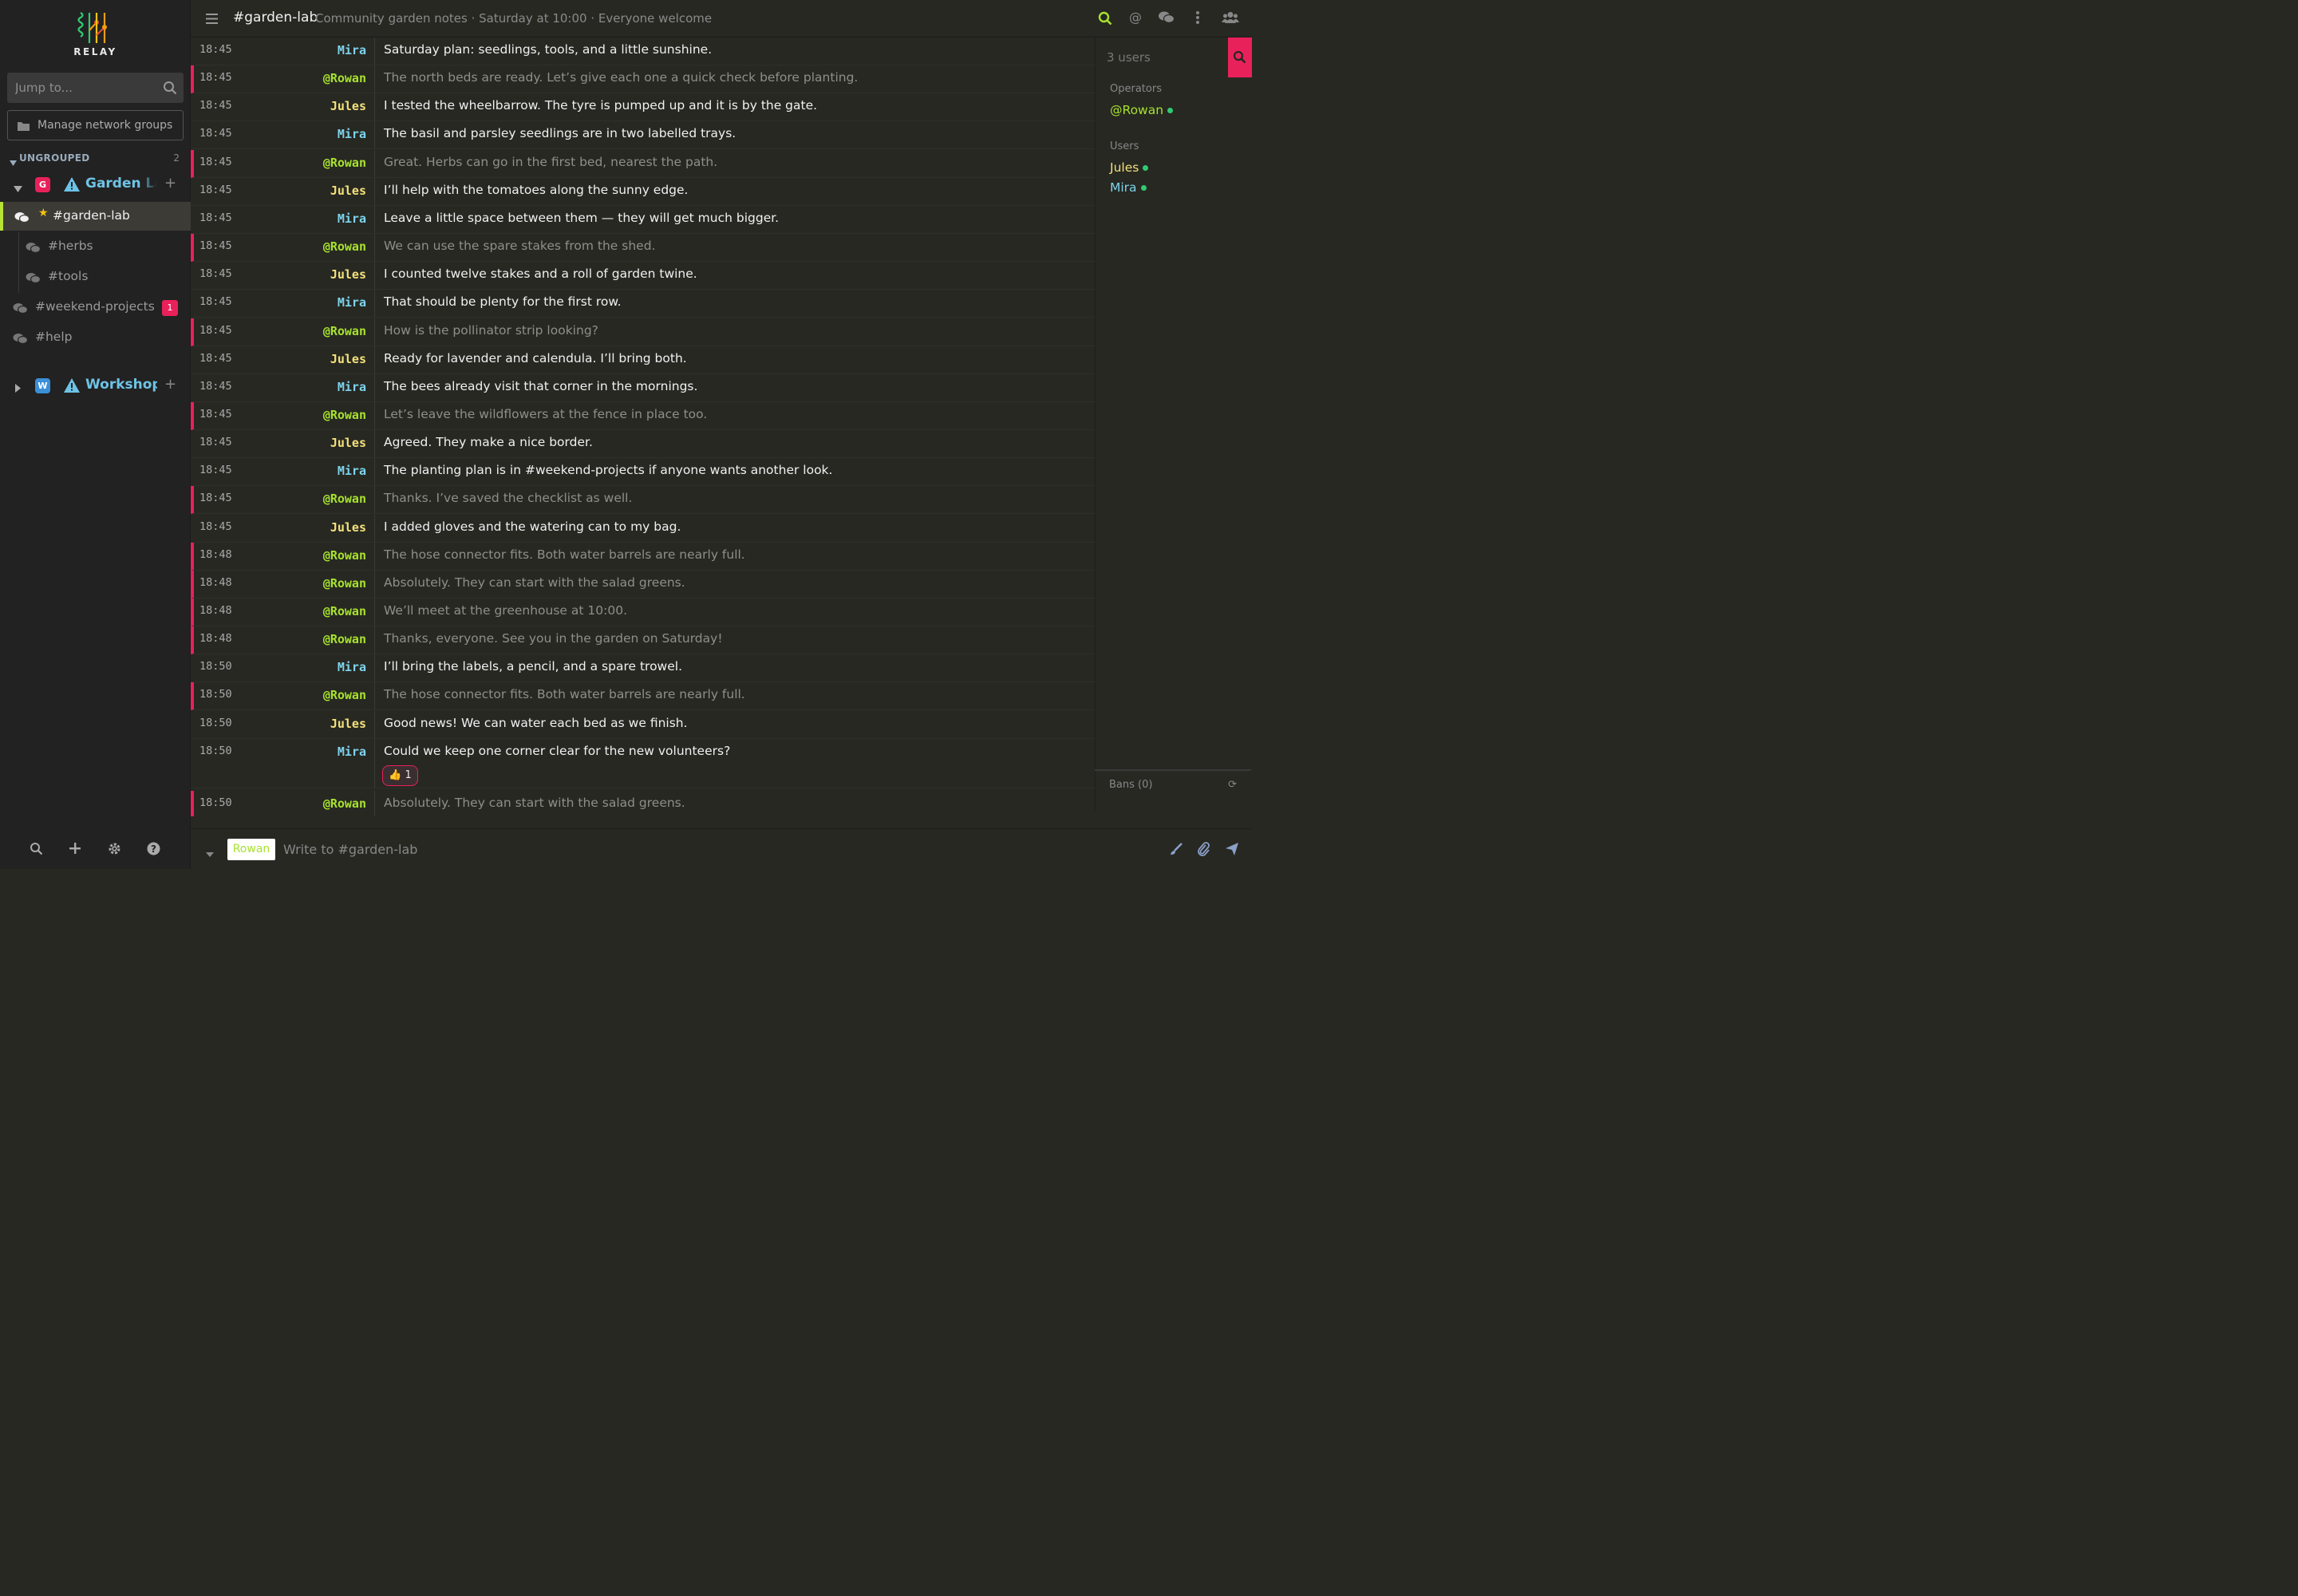  Describe the element at coordinates (75, 850) in the screenshot. I see `plus-icon` at that location.